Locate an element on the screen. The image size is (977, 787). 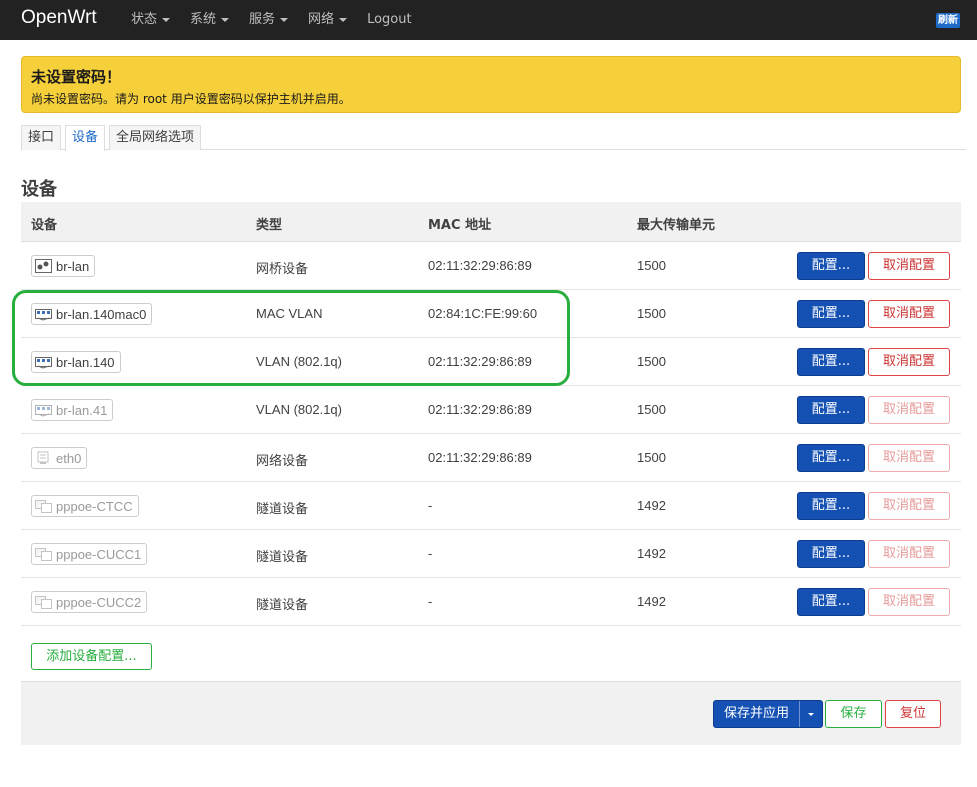
device-badge: pppoe-CUCC2 is located at coordinates (89, 602).